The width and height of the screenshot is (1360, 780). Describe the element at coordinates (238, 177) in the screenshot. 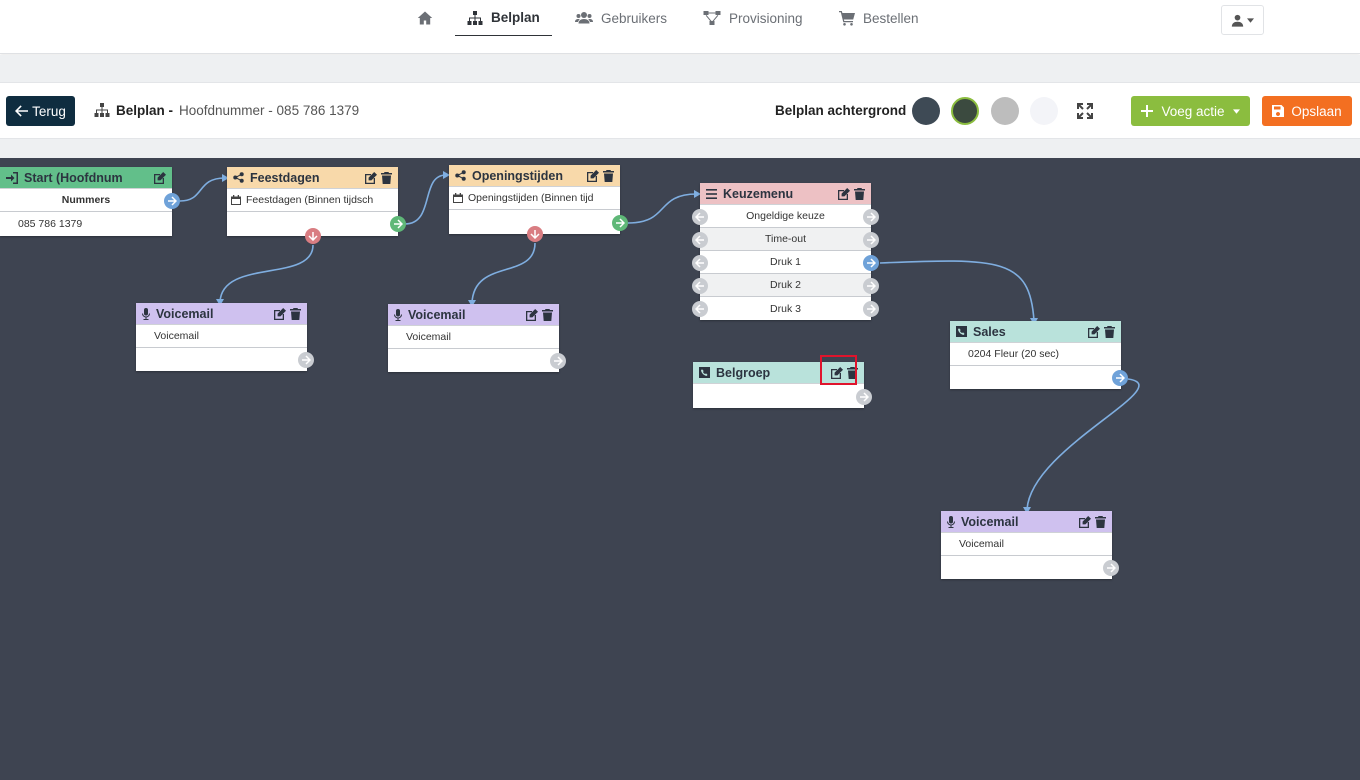

I see `share-icon` at that location.